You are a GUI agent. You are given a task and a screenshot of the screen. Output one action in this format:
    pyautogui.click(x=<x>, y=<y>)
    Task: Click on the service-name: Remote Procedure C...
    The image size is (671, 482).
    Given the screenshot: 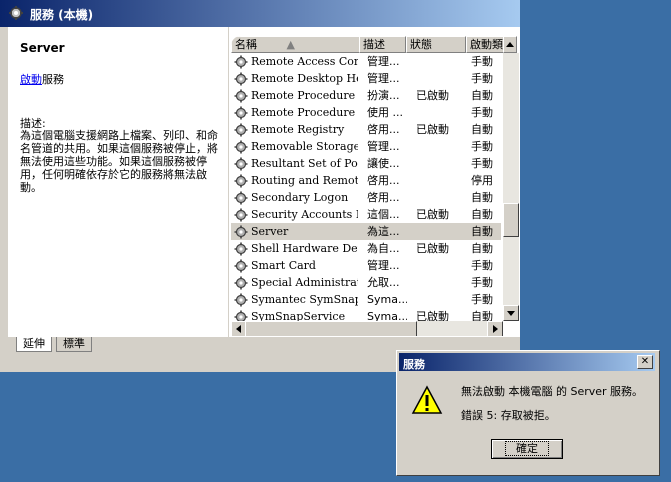 What is the action you would take?
    pyautogui.click(x=304, y=112)
    